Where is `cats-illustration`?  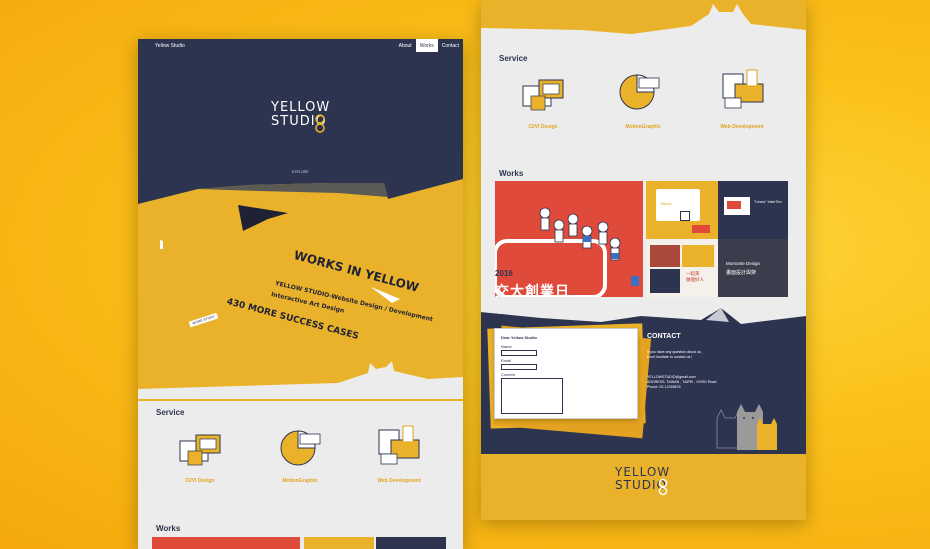
cats-illustration is located at coordinates (746, 427).